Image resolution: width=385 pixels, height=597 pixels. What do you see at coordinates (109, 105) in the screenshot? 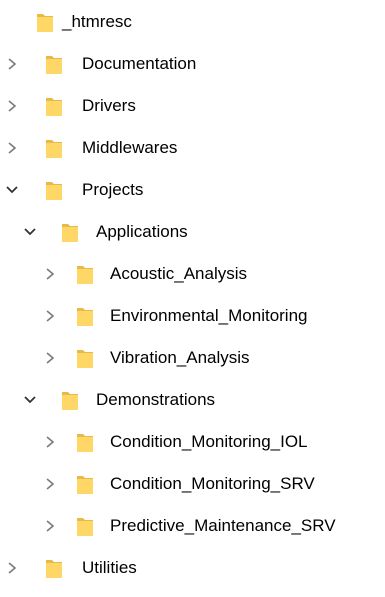
I see `tree-item-label: Drivers` at bounding box center [109, 105].